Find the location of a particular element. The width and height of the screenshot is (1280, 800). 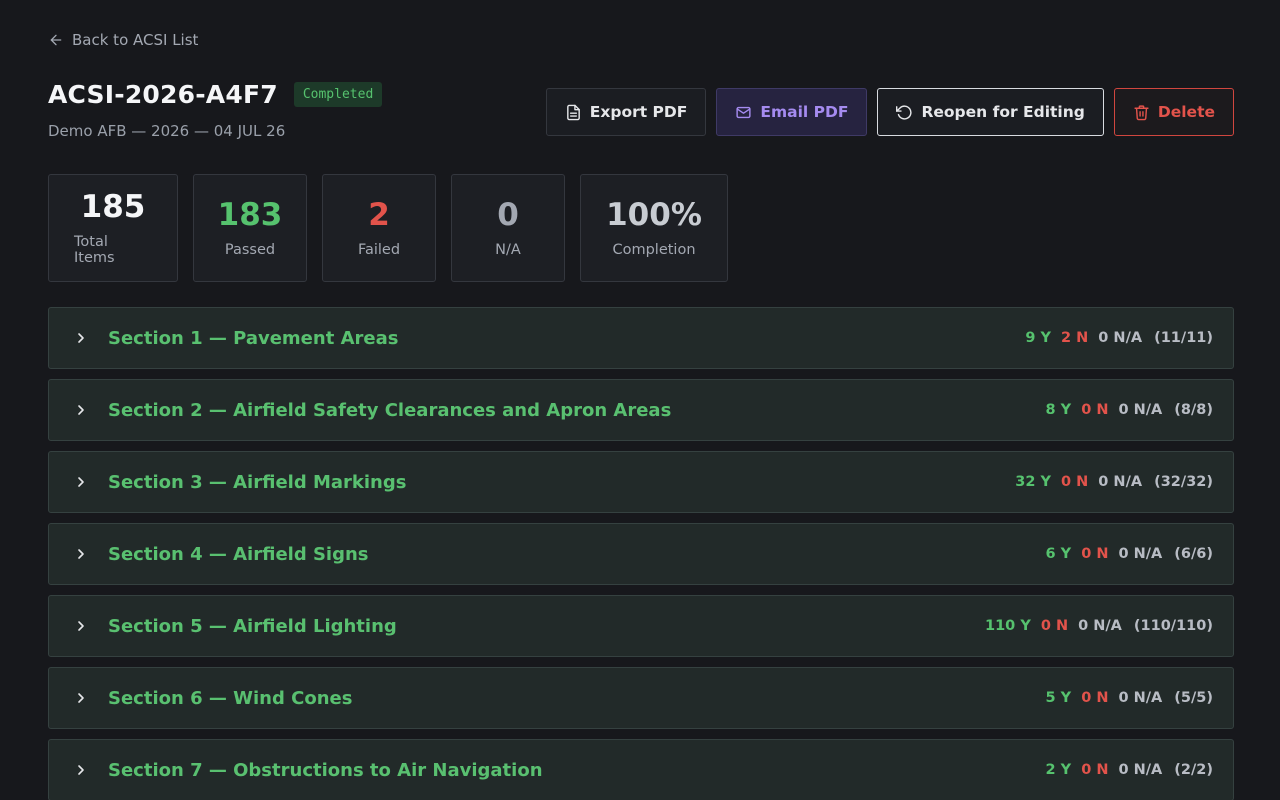

status-badge: Completed is located at coordinates (338, 94).